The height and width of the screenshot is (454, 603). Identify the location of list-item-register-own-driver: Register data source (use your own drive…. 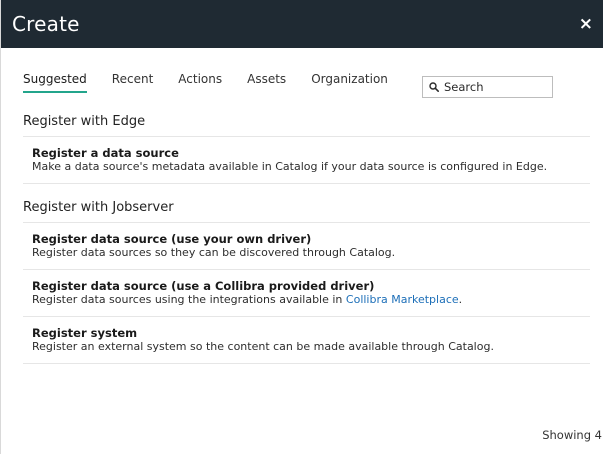
(306, 246).